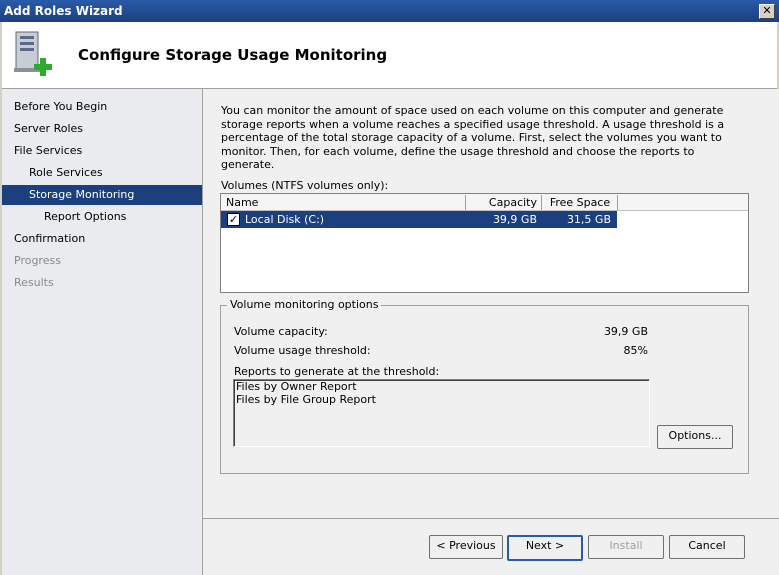  I want to click on volume-row: ✓ Local Disk (C:) 39,9 GB 31,5 GB, so click(419, 219).